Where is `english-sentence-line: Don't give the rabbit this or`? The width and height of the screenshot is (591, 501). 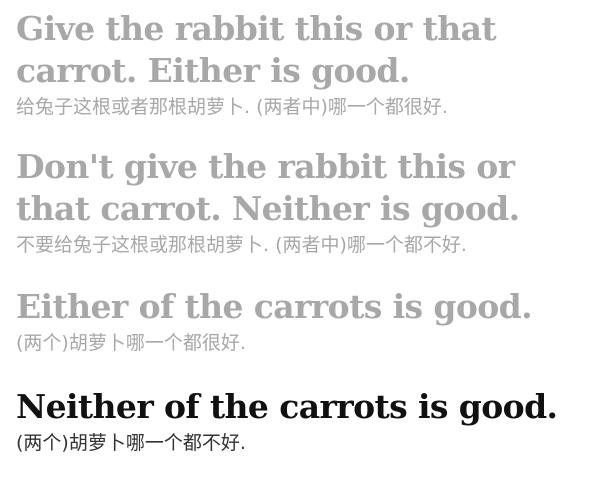
english-sentence-line: Don't give the rabbit this or is located at coordinates (265, 166).